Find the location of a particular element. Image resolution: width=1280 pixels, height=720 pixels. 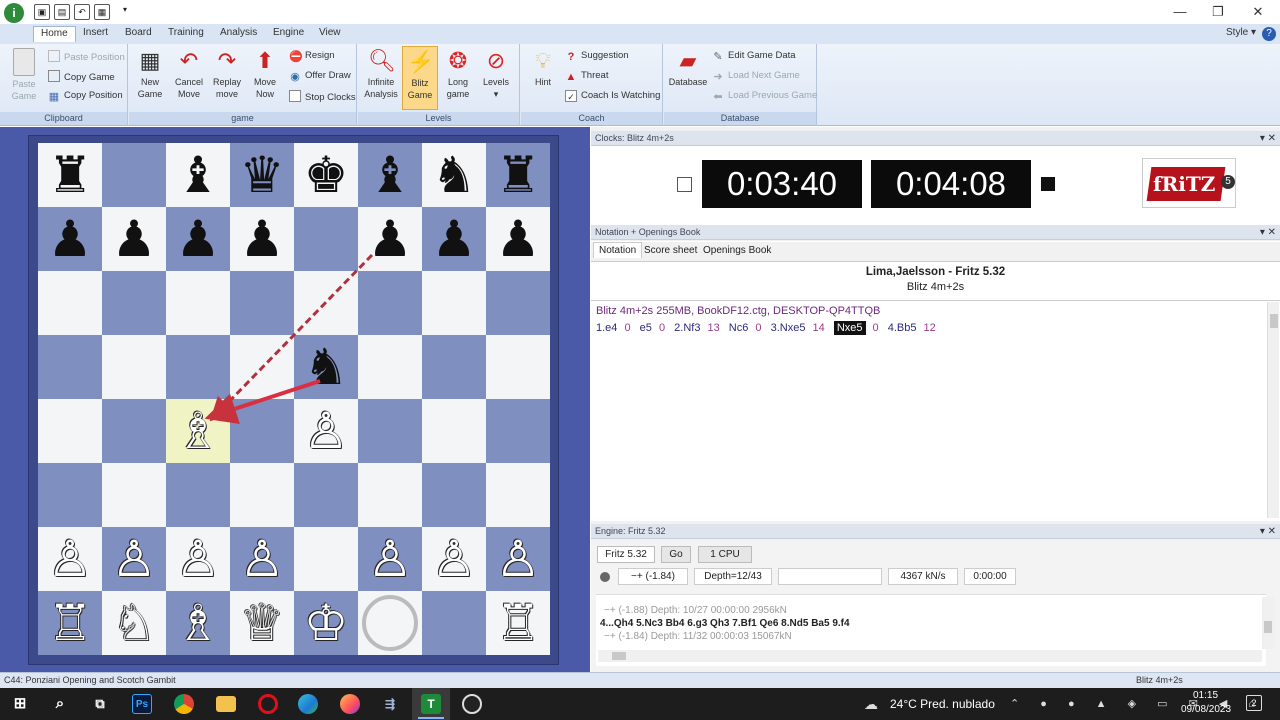

clocks-panel-buttons: ▾ ✕ is located at coordinates (1268, 138).